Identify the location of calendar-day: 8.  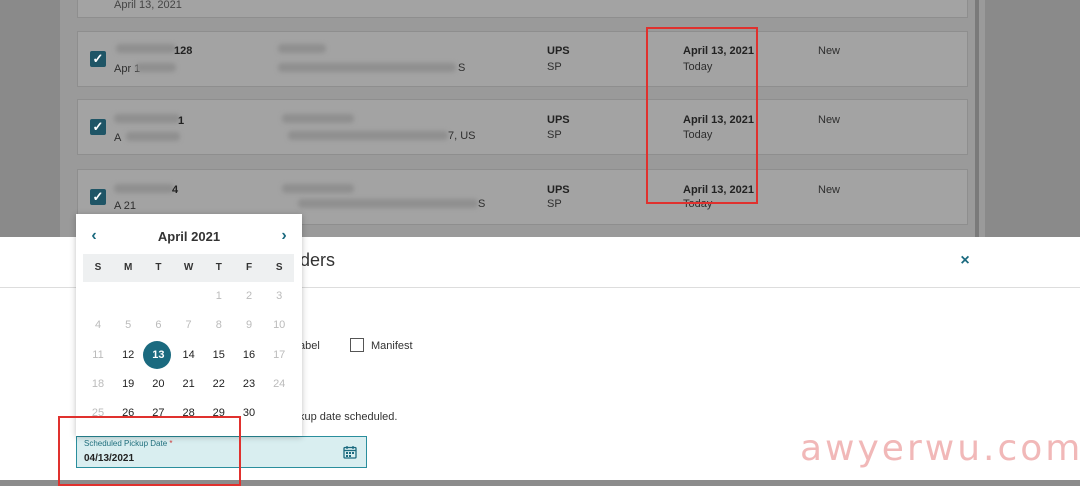
(218, 325).